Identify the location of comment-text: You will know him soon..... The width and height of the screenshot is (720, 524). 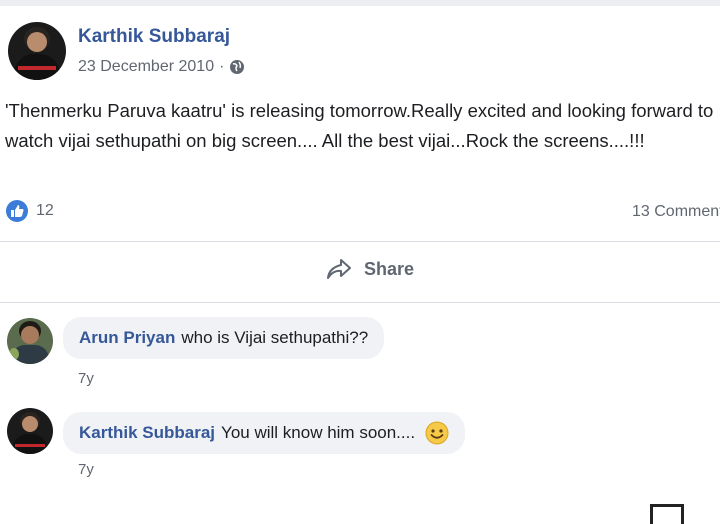
(318, 432).